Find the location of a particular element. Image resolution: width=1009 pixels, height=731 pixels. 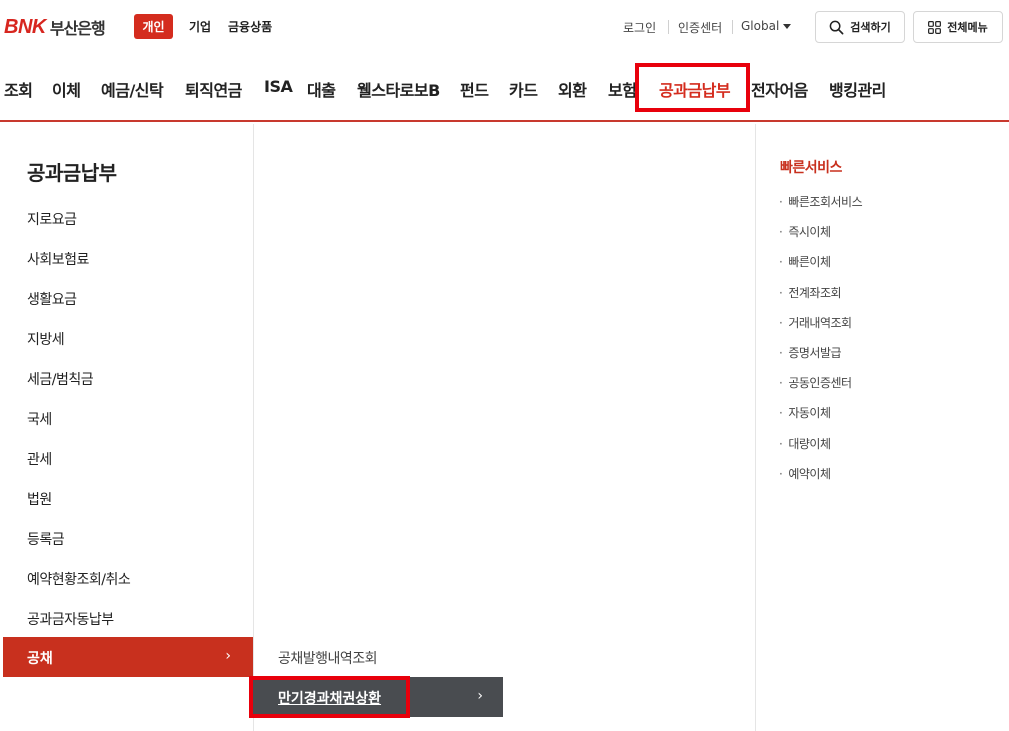

gnb-item-deposit: 예금/신탁 is located at coordinates (132, 89).